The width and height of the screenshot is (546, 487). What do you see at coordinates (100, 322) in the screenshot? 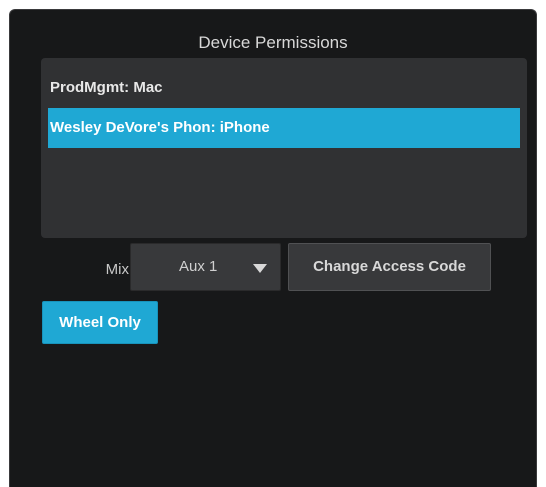
I see `wheel-only-button: Wheel Only` at bounding box center [100, 322].